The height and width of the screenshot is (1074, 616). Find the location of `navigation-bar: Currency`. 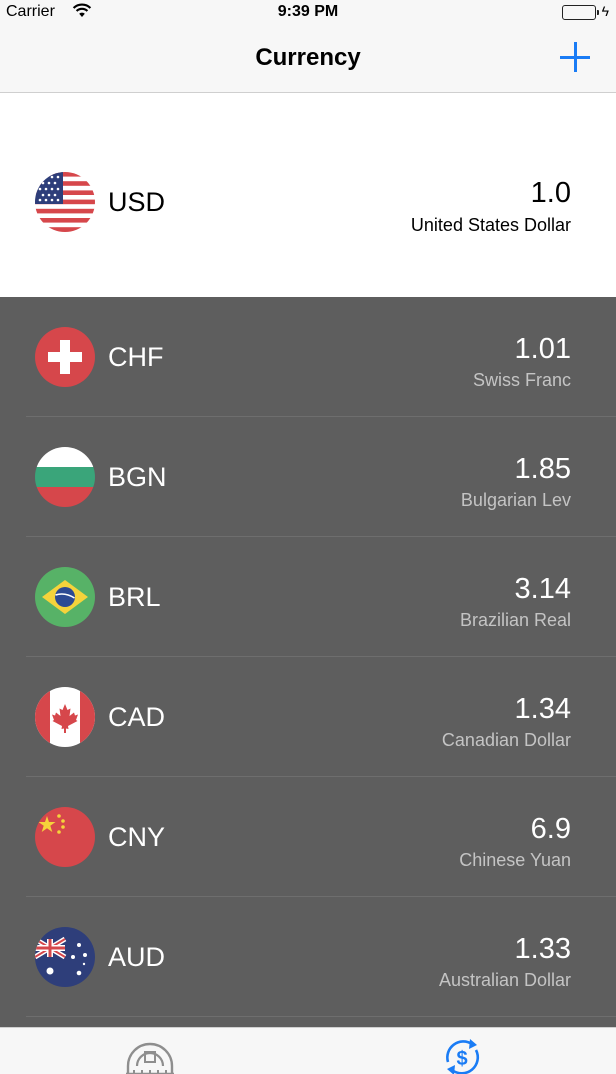

navigation-bar: Currency is located at coordinates (308, 59).